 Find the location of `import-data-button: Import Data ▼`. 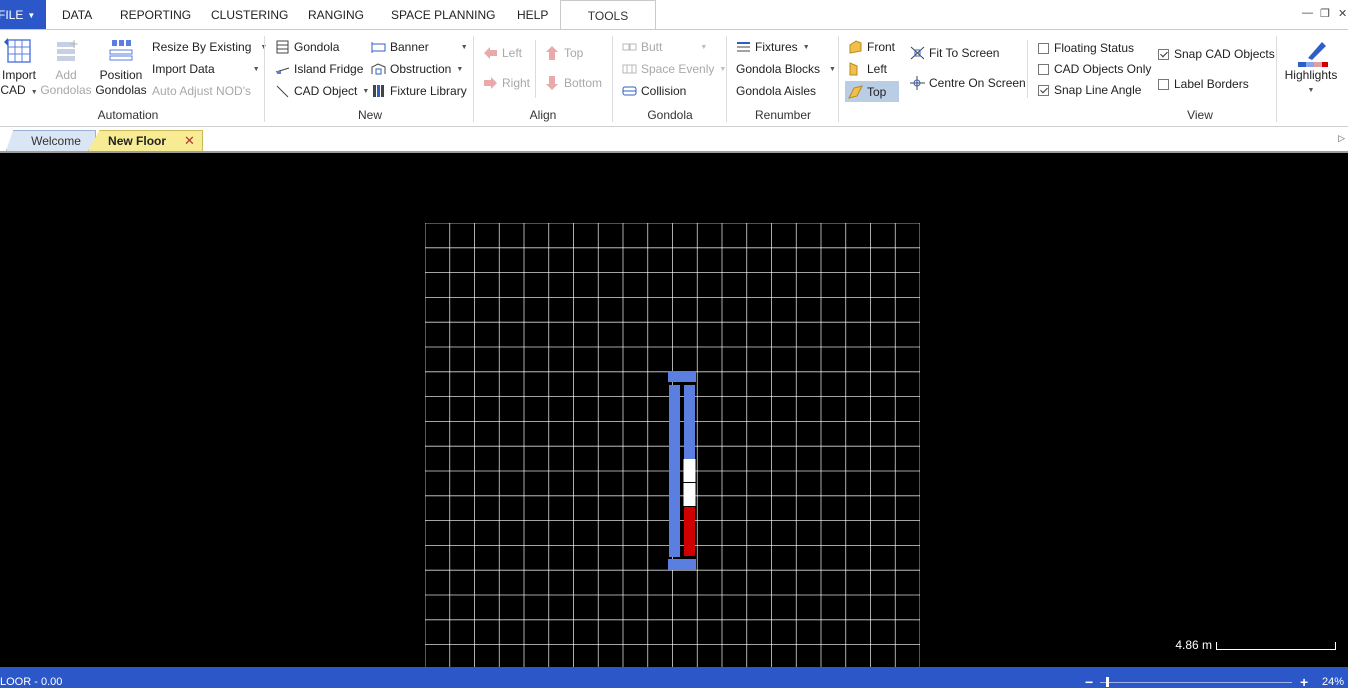

import-data-button: Import Data ▼ is located at coordinates (206, 69).